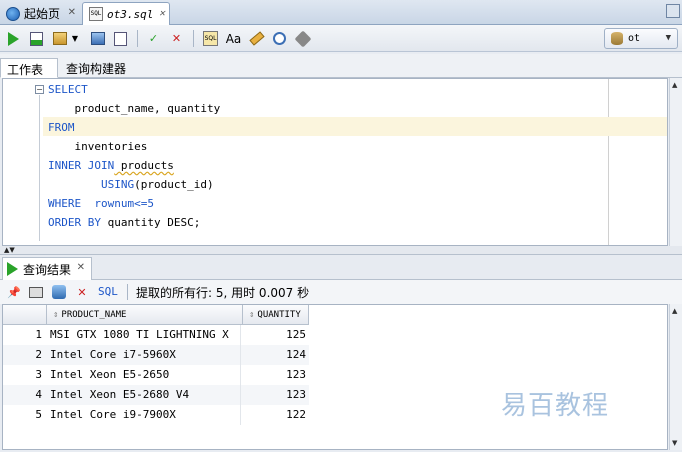 The width and height of the screenshot is (682, 452). What do you see at coordinates (59, 38) in the screenshot?
I see `commit-icon` at bounding box center [59, 38].